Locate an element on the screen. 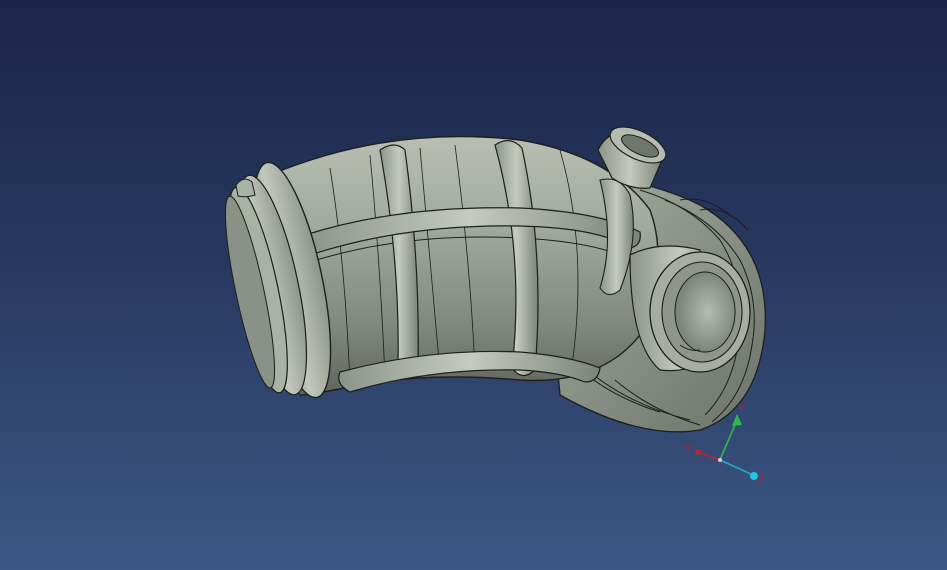  triad-origin is located at coordinates (720, 460).